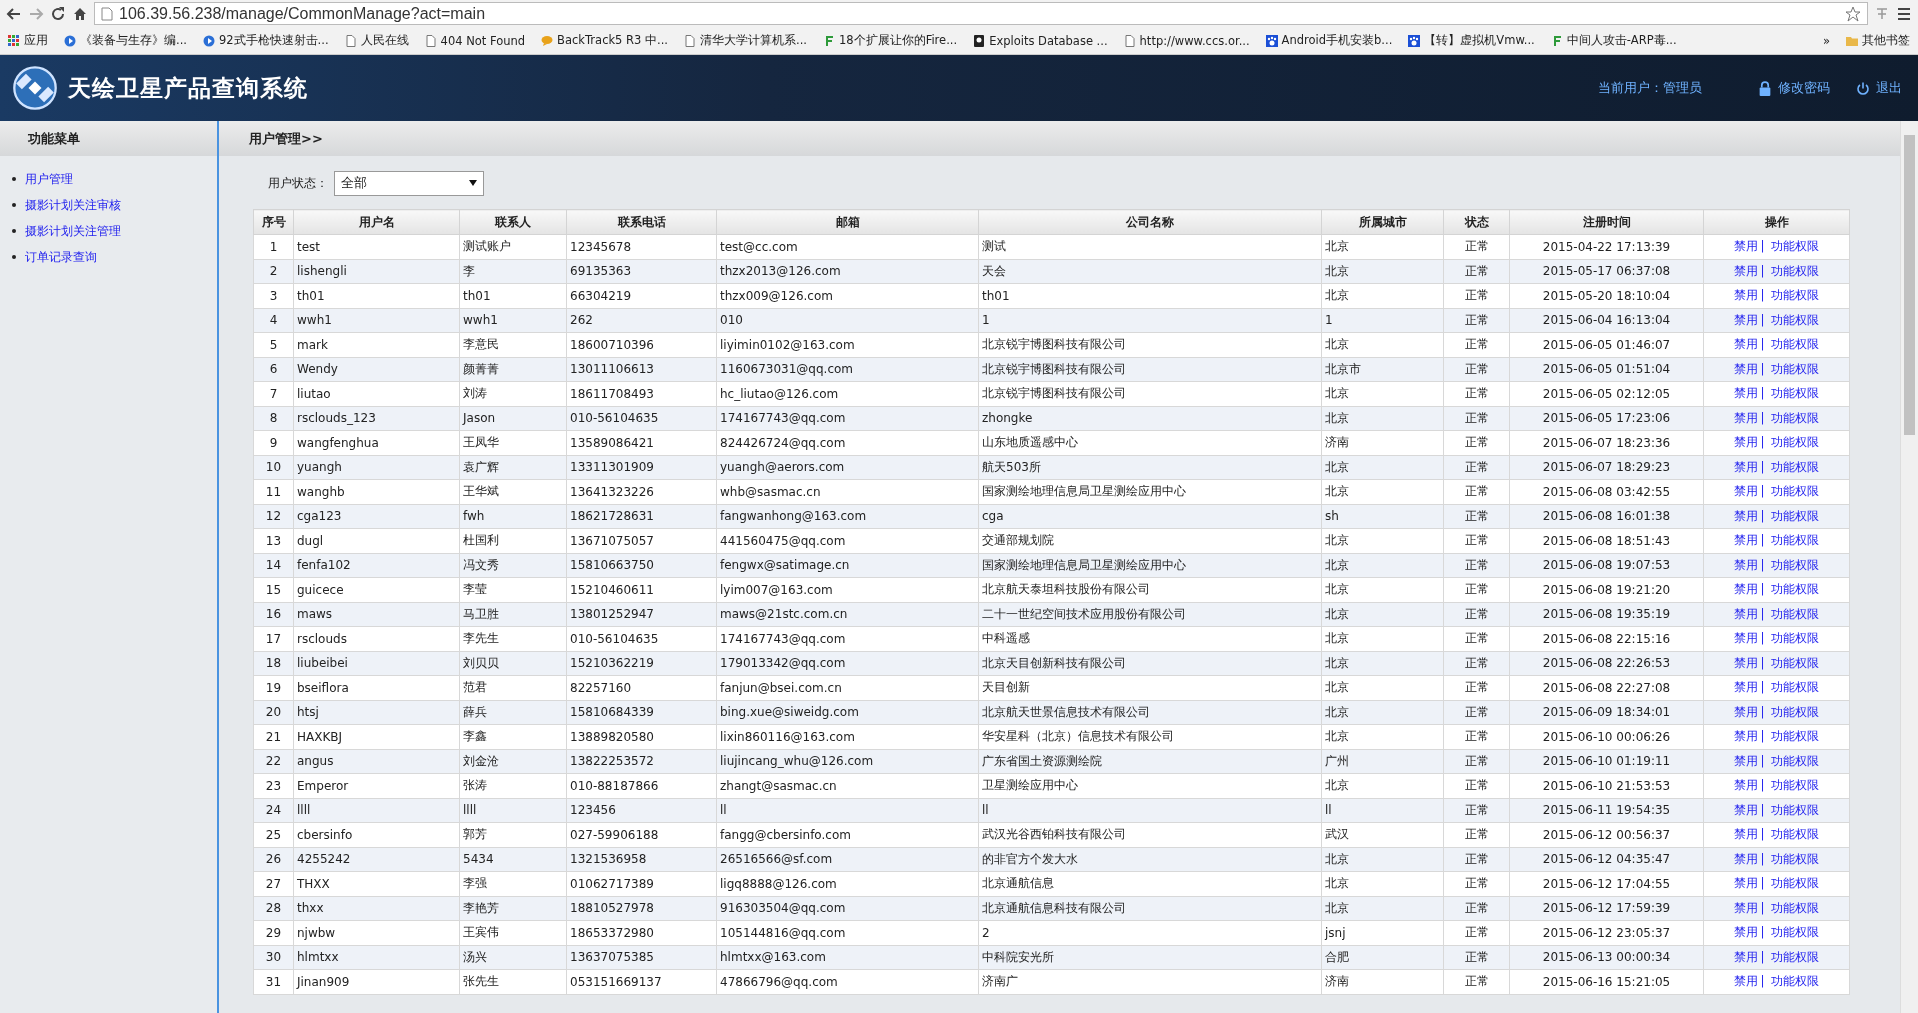 The width and height of the screenshot is (1918, 1013). What do you see at coordinates (1909, 567) in the screenshot?
I see `scrollbar` at bounding box center [1909, 567].